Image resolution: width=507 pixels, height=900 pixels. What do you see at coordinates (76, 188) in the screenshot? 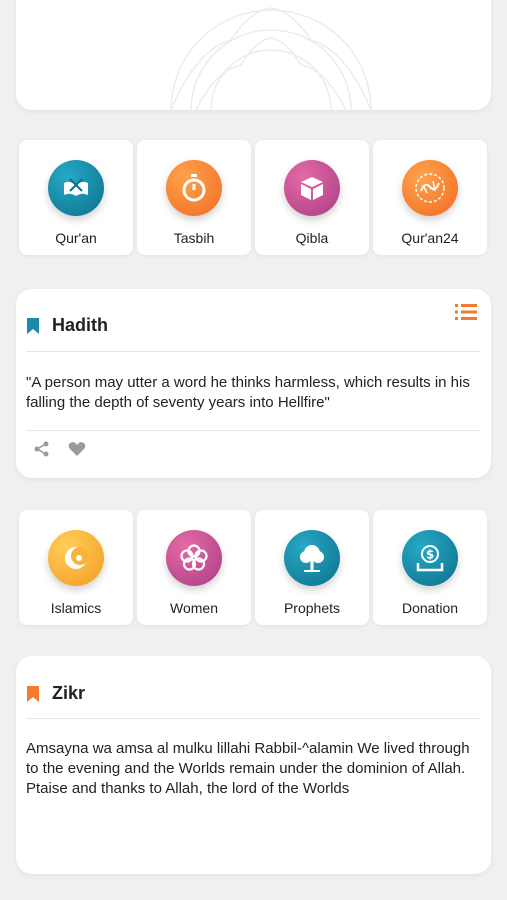
I see `quran-book-icon` at bounding box center [76, 188].